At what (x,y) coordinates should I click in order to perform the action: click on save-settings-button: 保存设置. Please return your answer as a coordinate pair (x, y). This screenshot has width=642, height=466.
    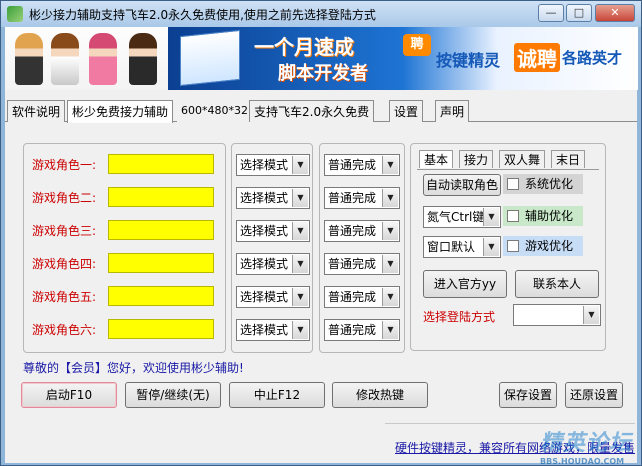
    Looking at the image, I should click on (528, 395).